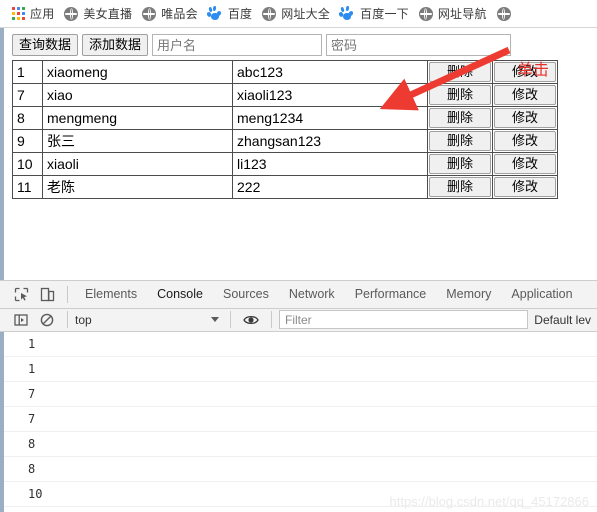 The image size is (597, 512). I want to click on bookmark-item-apps: 应用, so click(34, 14).